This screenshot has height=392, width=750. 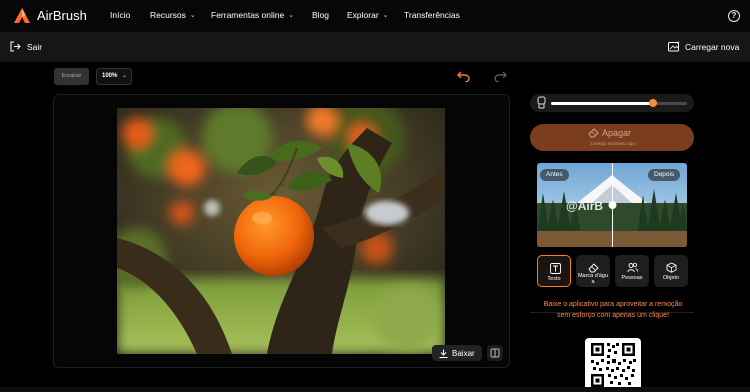 What do you see at coordinates (120, 15) in the screenshot?
I see `nav-item-inicio: Início` at bounding box center [120, 15].